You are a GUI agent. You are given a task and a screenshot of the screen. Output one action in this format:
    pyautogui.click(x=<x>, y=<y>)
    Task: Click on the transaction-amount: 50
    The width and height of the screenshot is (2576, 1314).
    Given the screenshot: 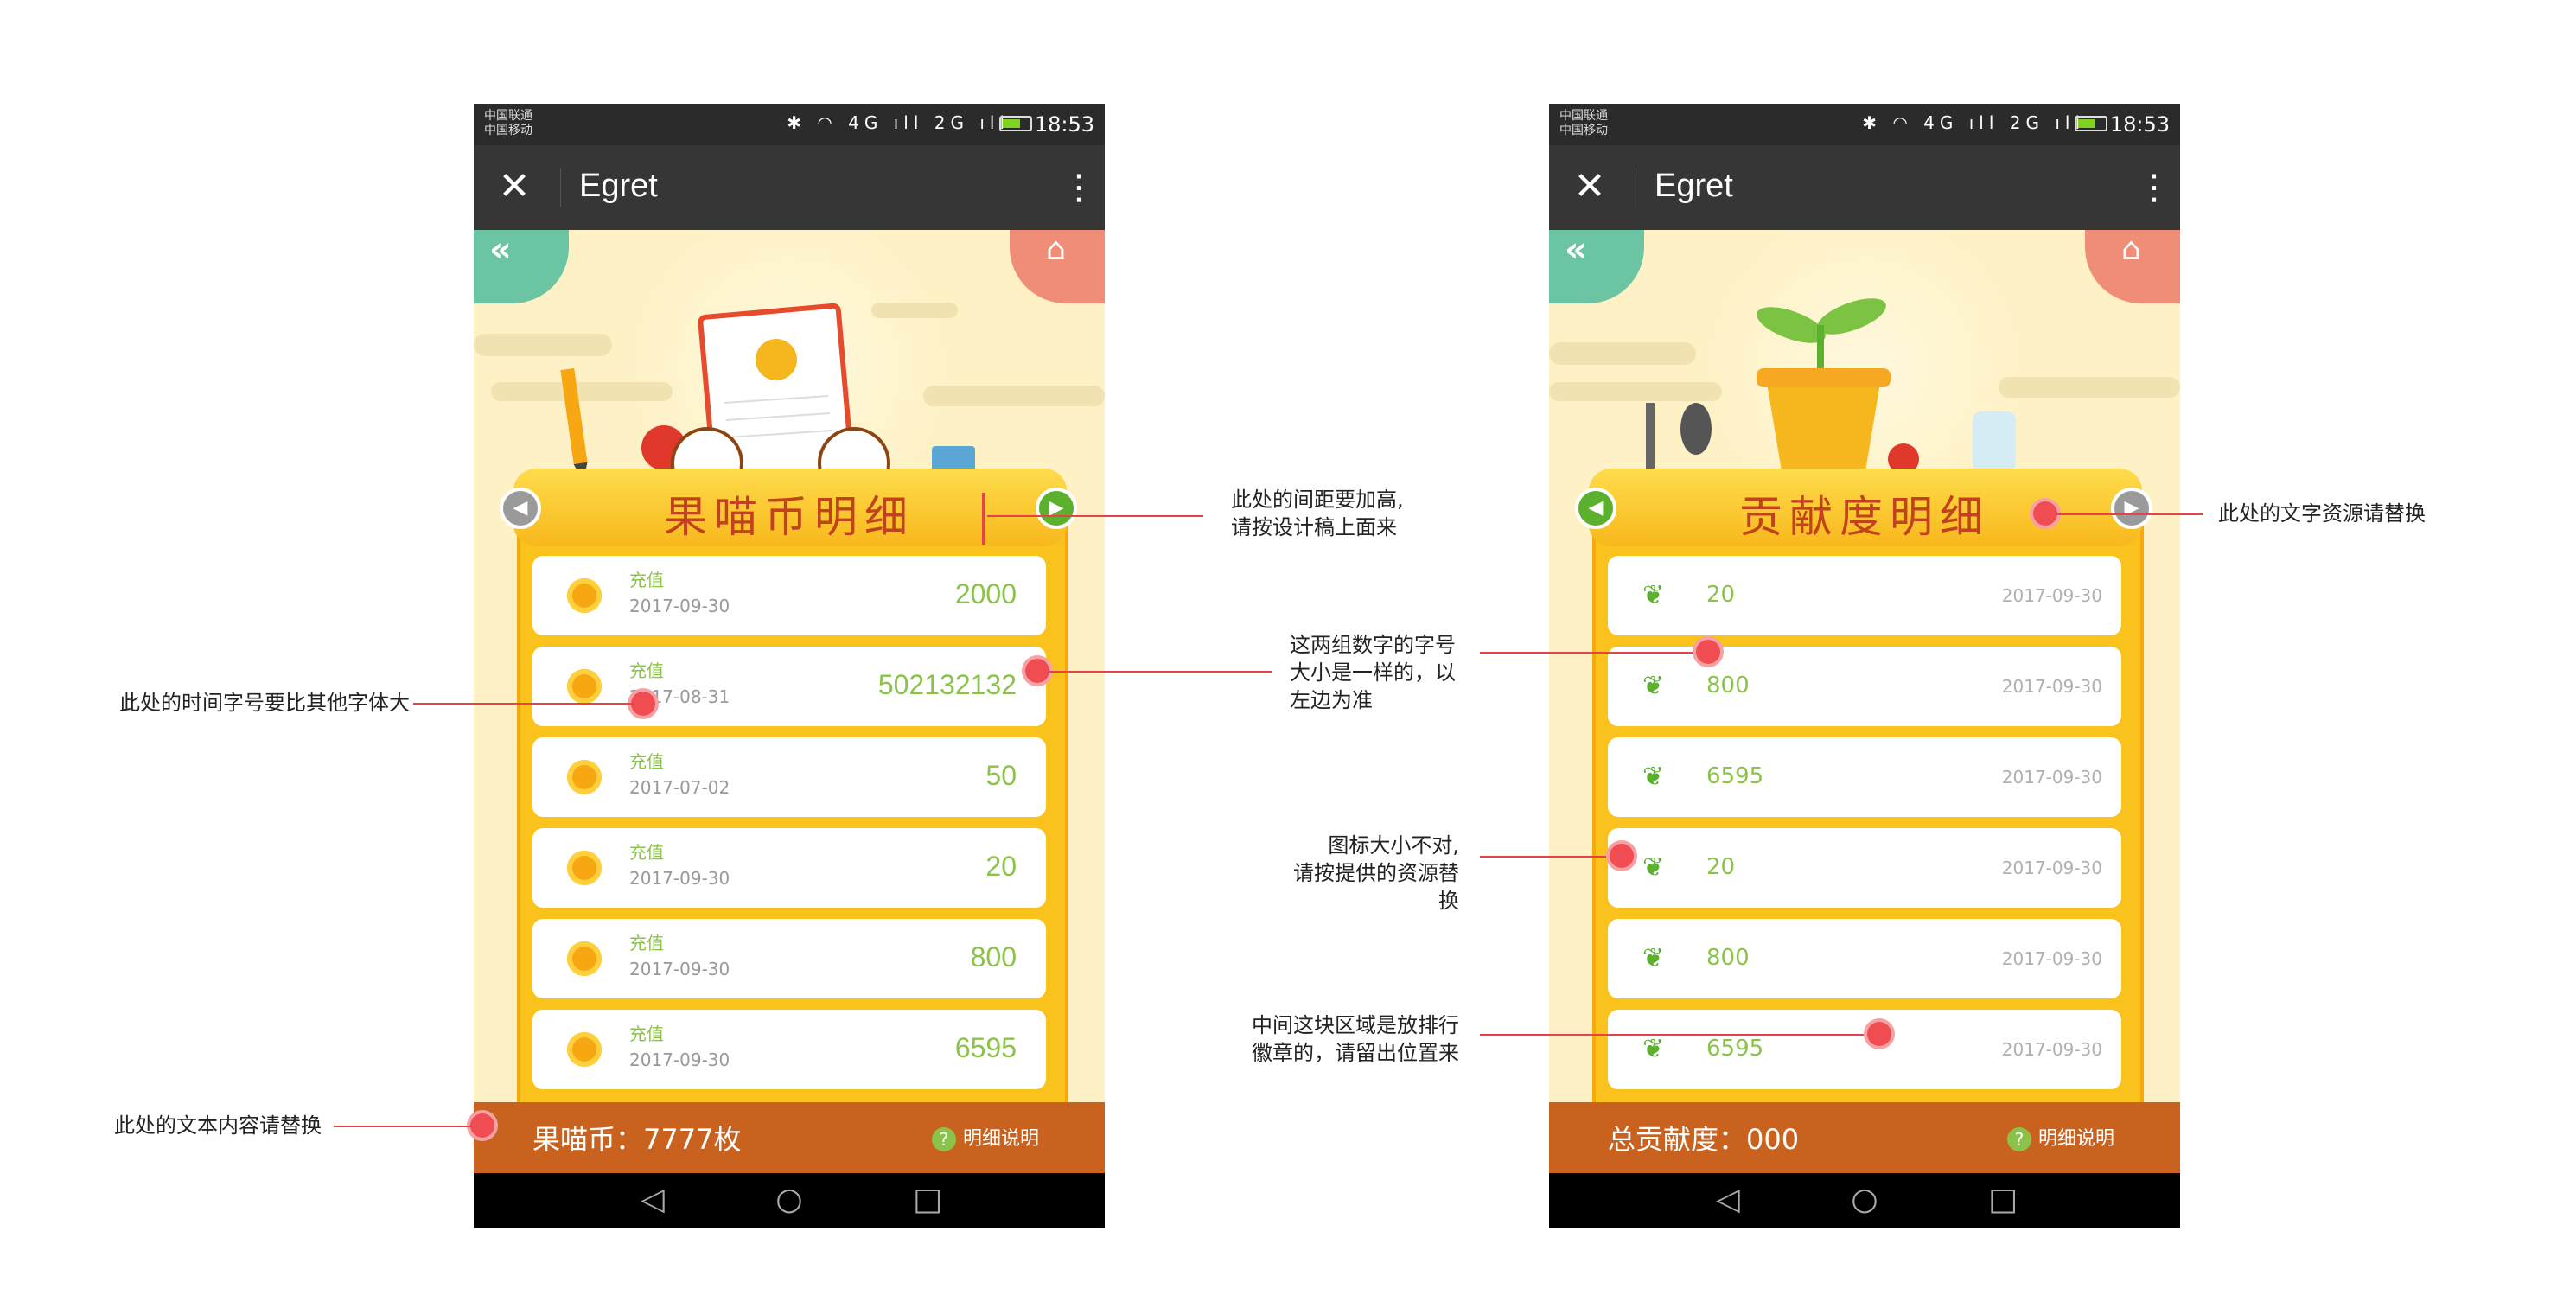 What is the action you would take?
    pyautogui.click(x=1001, y=775)
    